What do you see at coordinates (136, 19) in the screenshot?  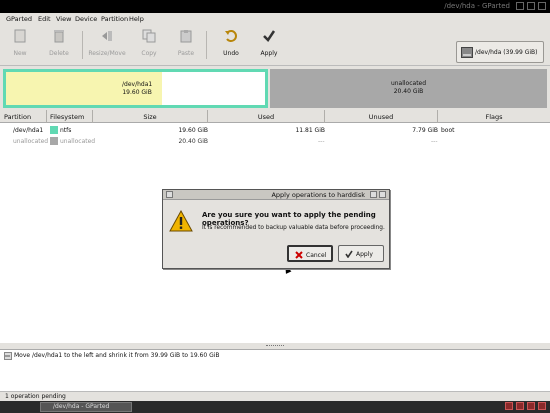 I see `menu-help: Help` at bounding box center [136, 19].